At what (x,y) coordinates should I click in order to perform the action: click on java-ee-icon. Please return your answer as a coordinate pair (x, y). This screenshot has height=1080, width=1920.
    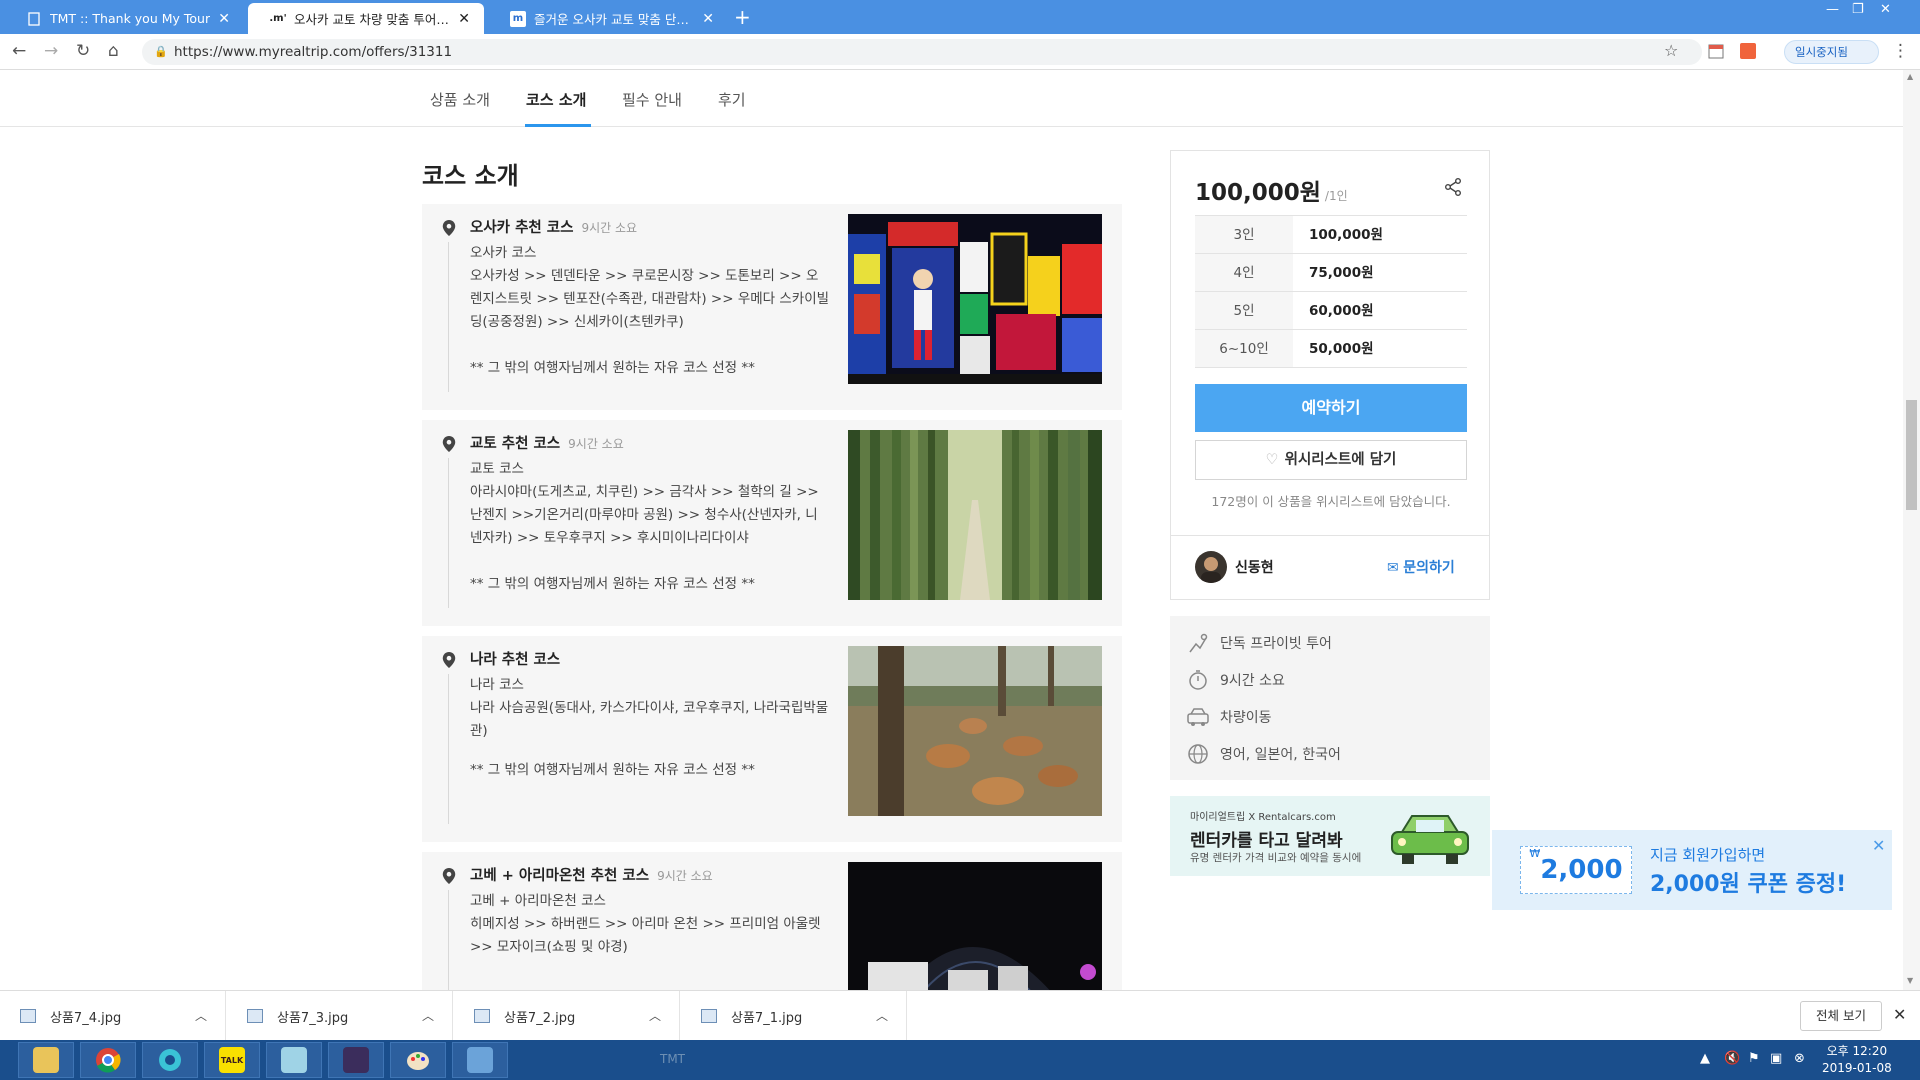
    Looking at the image, I should click on (356, 1060).